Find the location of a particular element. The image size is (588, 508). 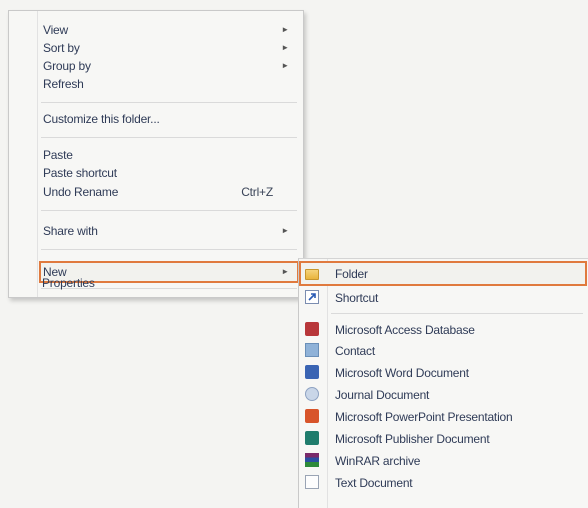

submenu-item-label: Microsoft Publisher Document is located at coordinates (412, 439).